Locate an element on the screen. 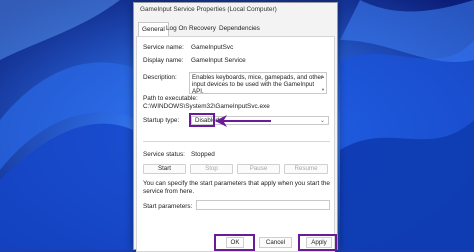 The height and width of the screenshot is (252, 474). path-value: C:\WINDOWS\System32\GameInputSvc.exe is located at coordinates (206, 106).